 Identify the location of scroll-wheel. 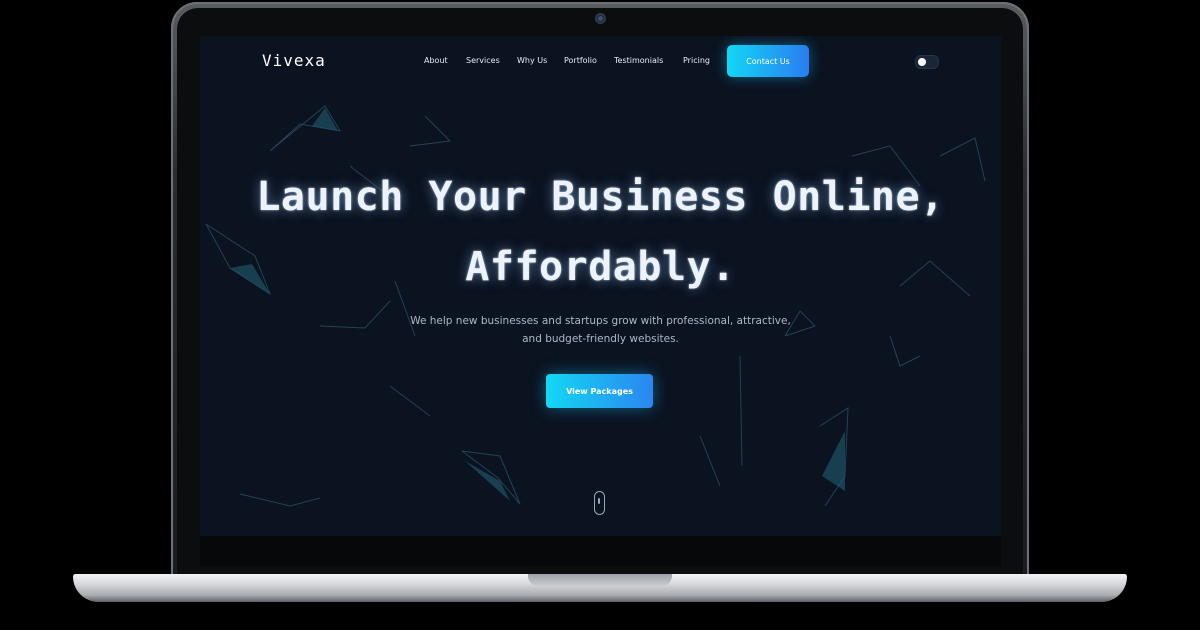
(599, 501).